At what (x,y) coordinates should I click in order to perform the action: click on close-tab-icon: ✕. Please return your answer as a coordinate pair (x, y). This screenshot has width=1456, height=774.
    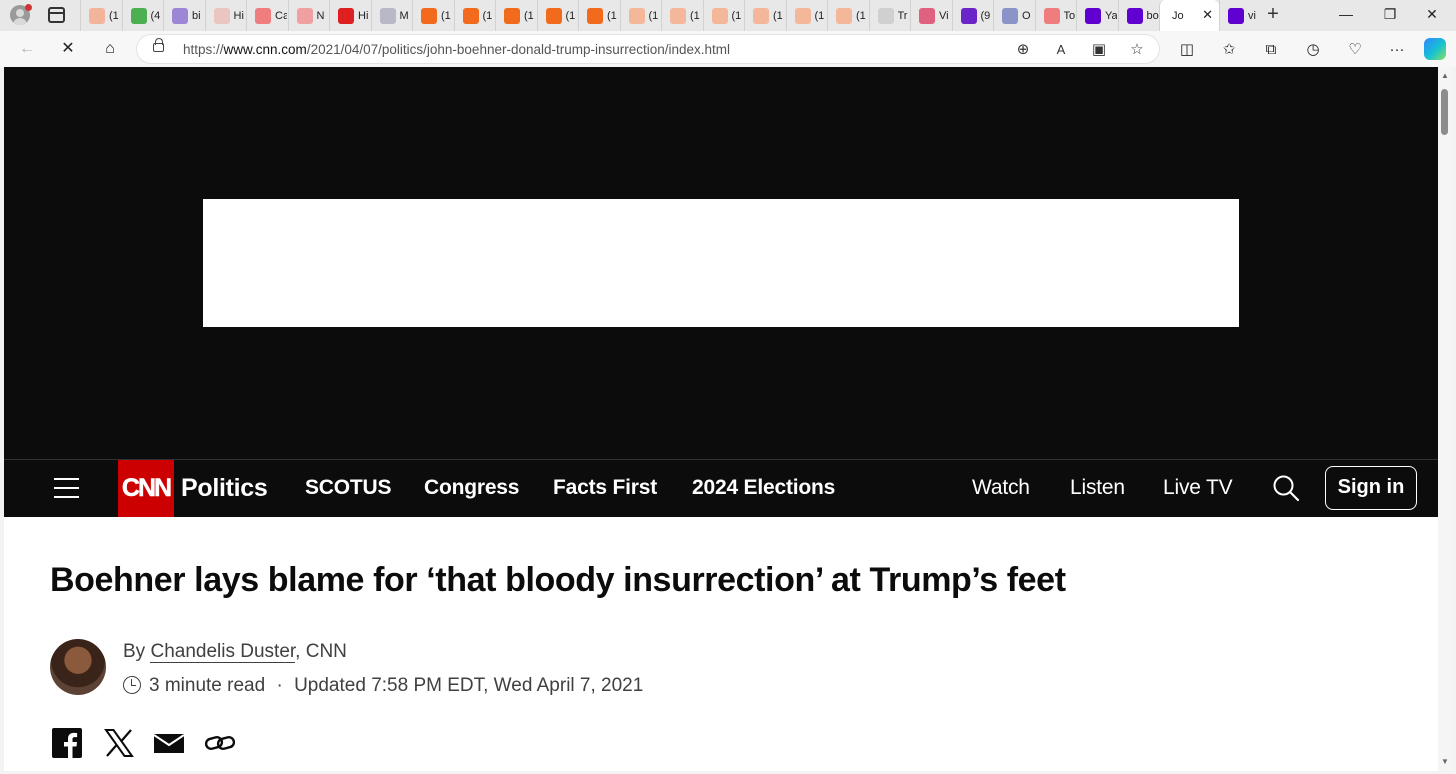
    Looking at the image, I should click on (1207, 15).